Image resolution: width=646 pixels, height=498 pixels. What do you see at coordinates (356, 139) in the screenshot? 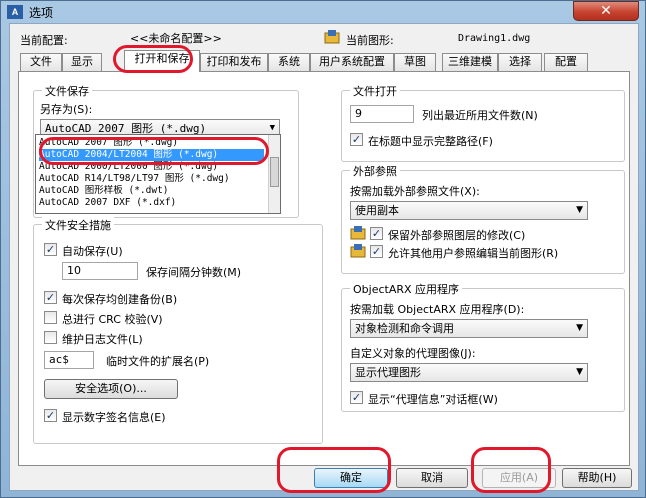
I see `full-path-checkbox: ✓` at bounding box center [356, 139].